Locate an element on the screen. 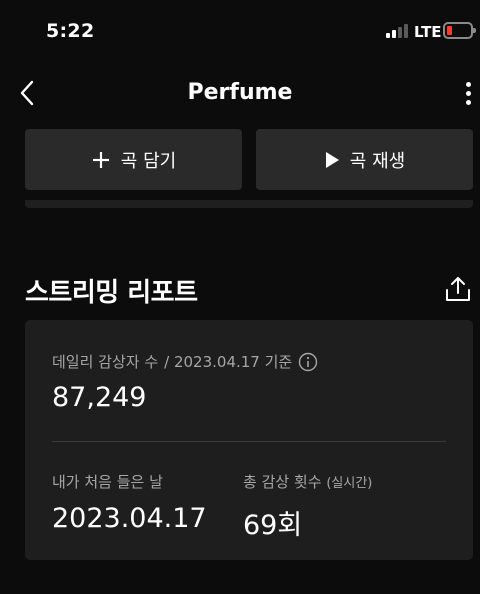 The width and height of the screenshot is (480, 594). play-song-label: 곡 재생 is located at coordinates (377, 161).